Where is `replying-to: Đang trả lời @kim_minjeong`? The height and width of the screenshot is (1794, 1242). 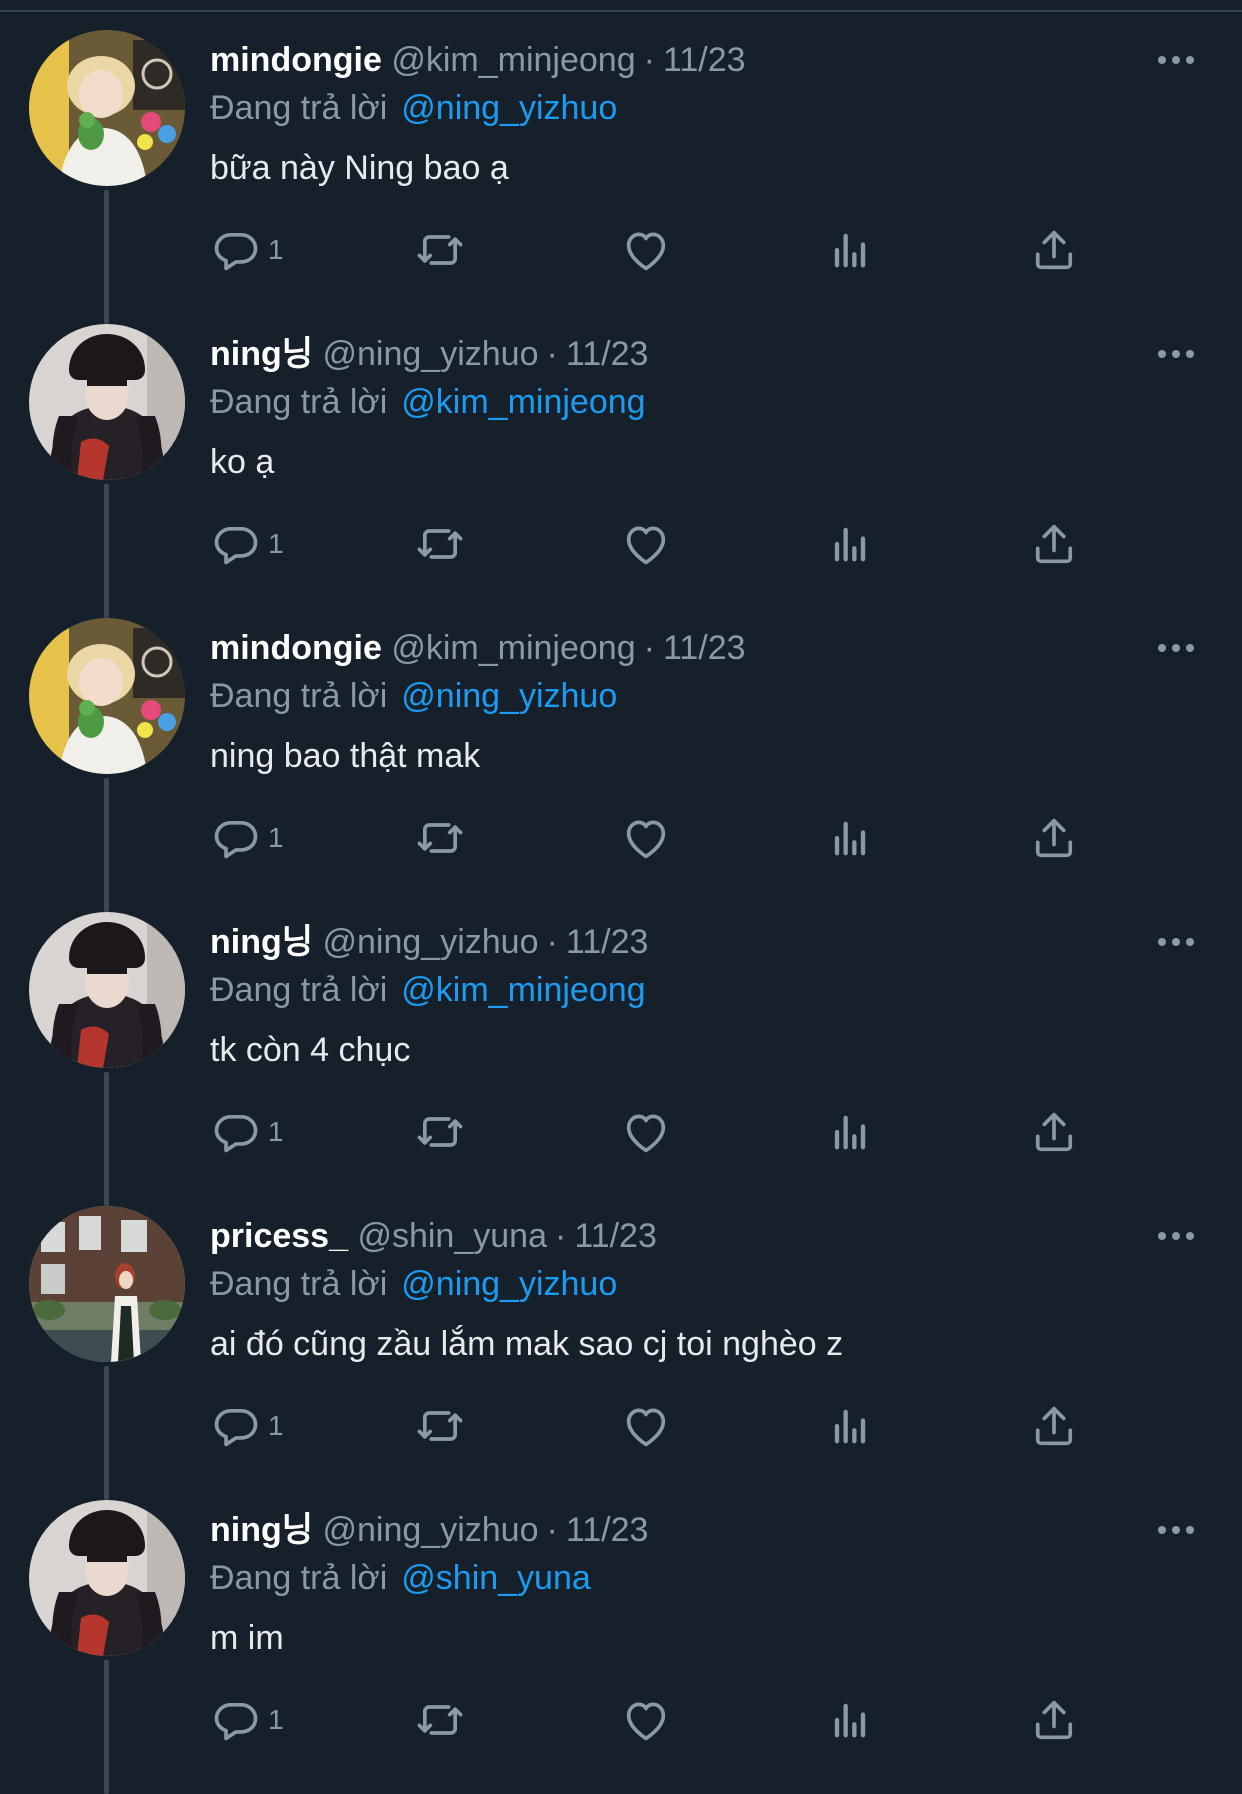 replying-to: Đang trả lời @kim_minjeong is located at coordinates (428, 402).